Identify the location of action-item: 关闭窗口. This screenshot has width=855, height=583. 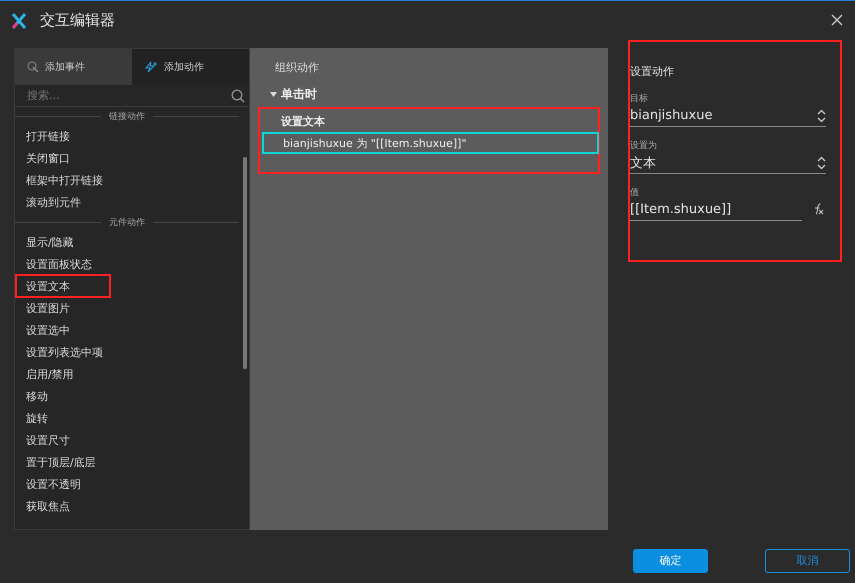
(127, 158).